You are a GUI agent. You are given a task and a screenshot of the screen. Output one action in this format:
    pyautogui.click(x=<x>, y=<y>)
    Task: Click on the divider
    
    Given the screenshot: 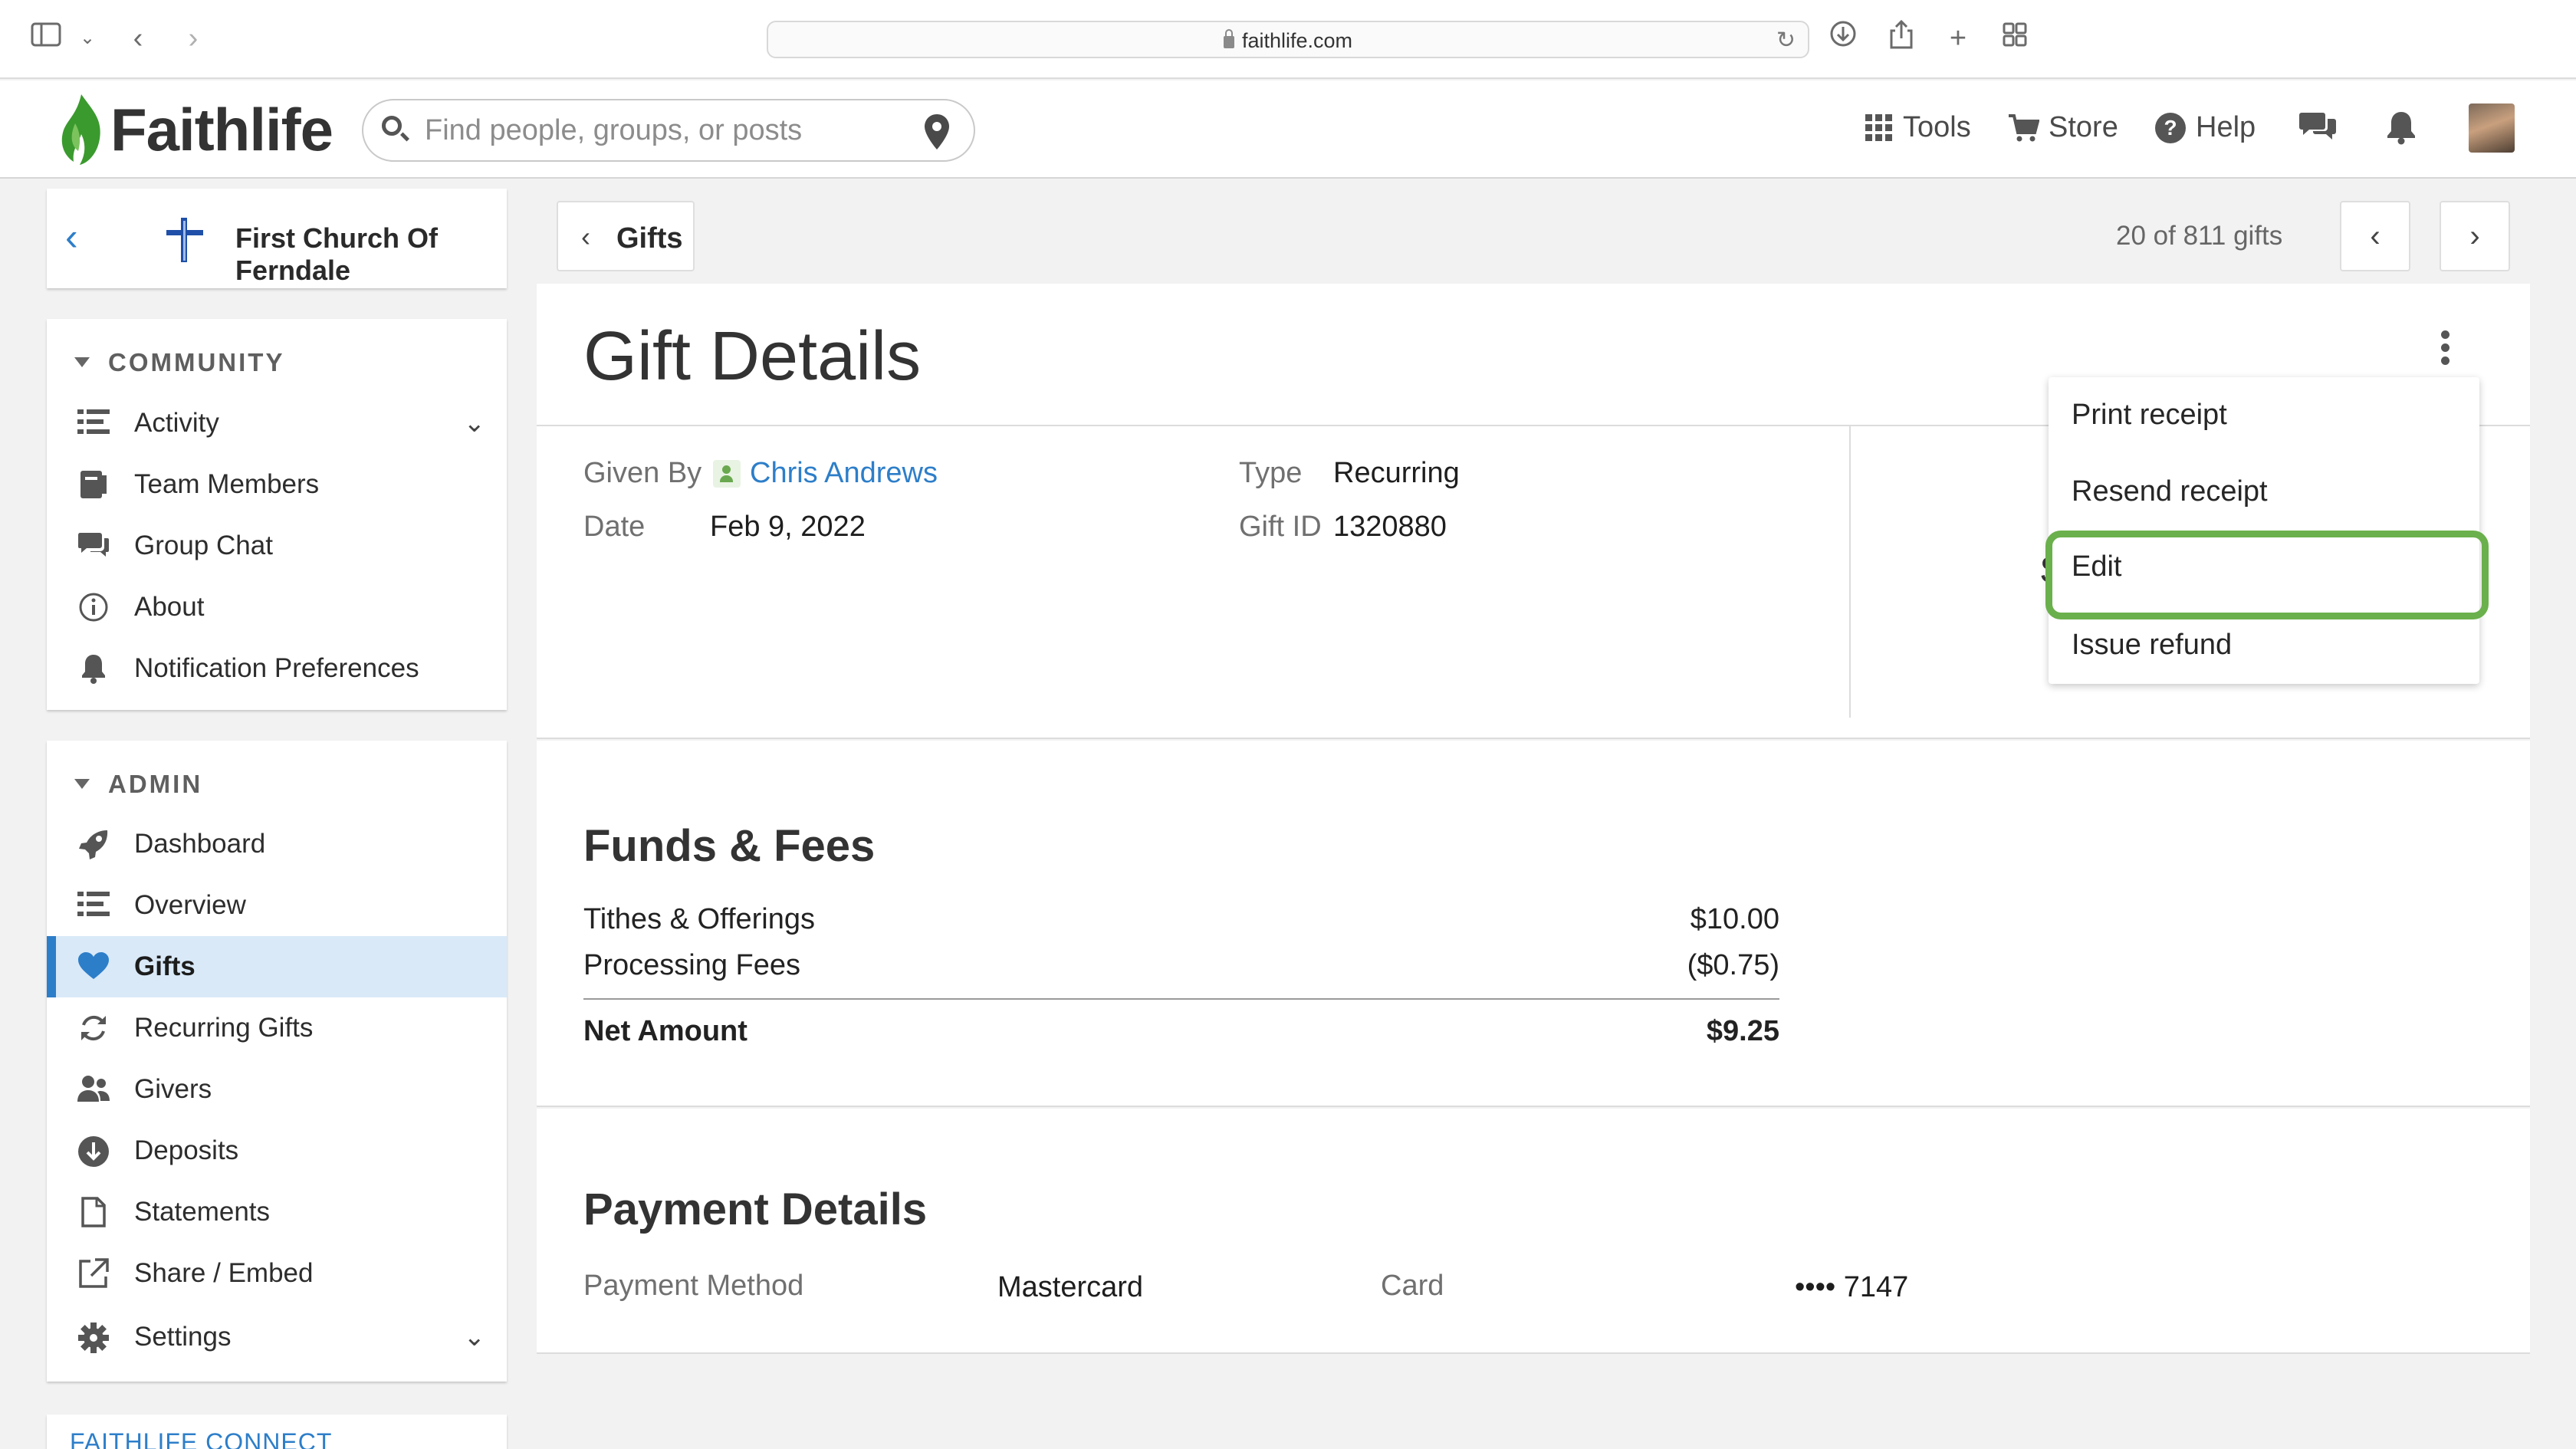 What is the action you would take?
    pyautogui.click(x=1850, y=572)
    